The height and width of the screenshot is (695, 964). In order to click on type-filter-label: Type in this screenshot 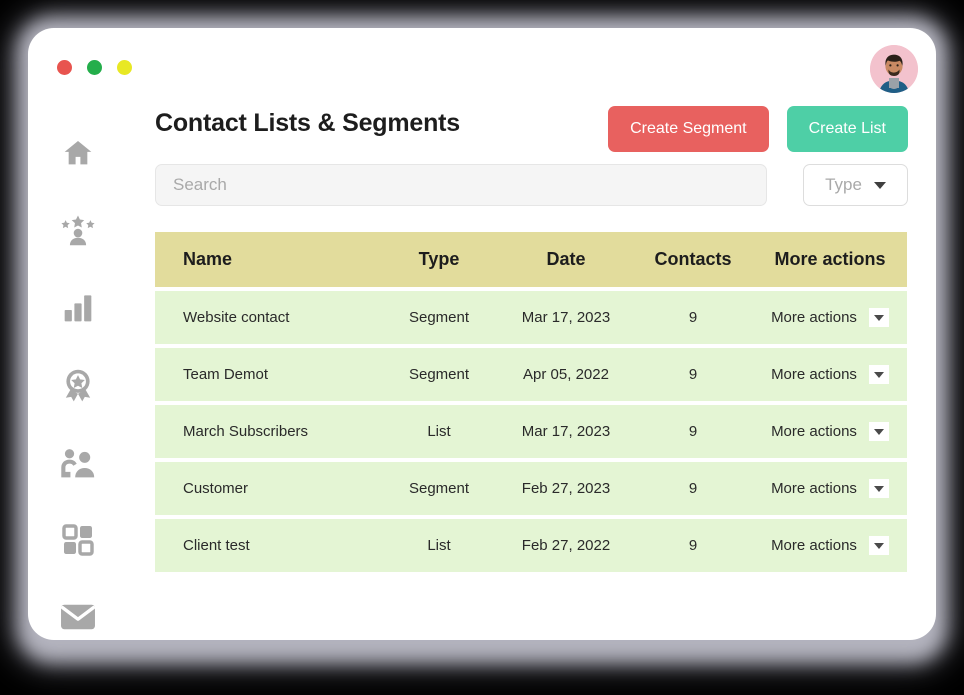, I will do `click(843, 184)`.